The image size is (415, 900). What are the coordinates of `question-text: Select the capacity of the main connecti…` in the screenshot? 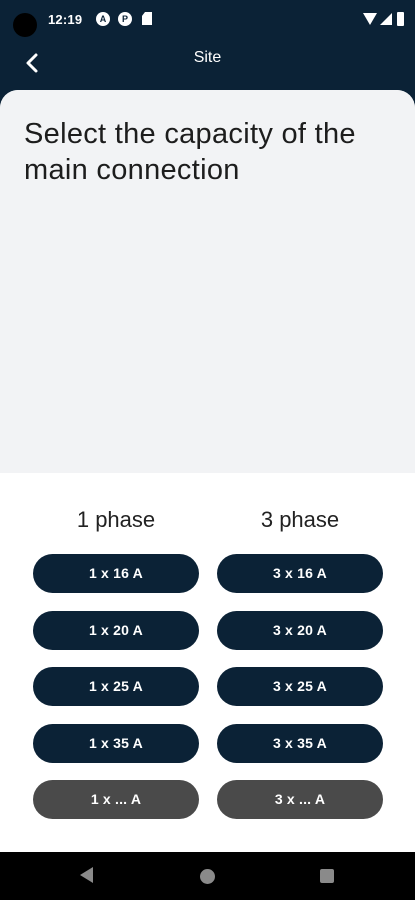 It's located at (190, 152).